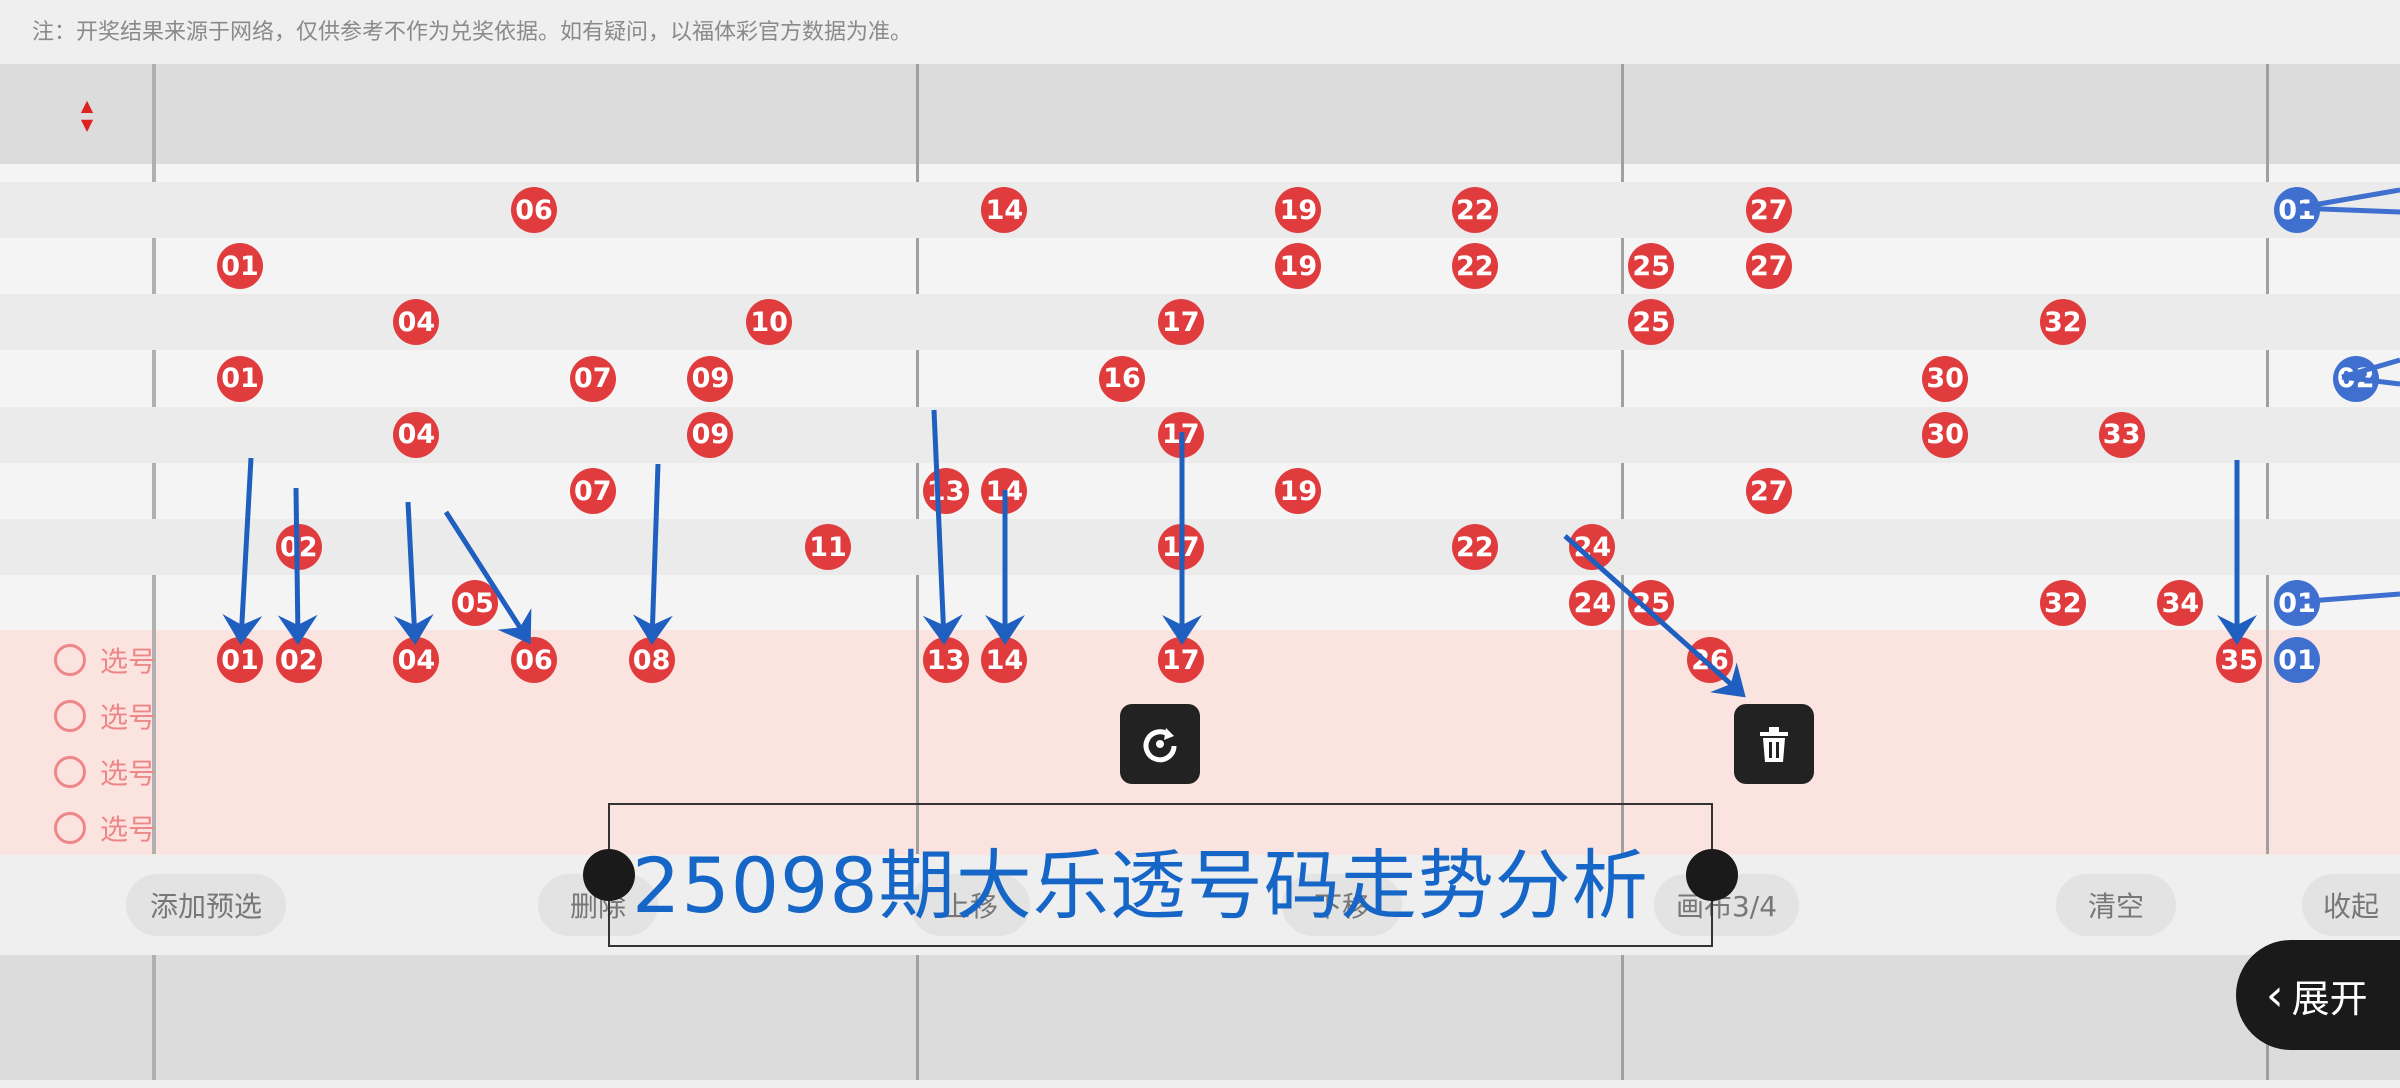  Describe the element at coordinates (2347, 396) in the screenshot. I see `blue-connector-lines` at that location.